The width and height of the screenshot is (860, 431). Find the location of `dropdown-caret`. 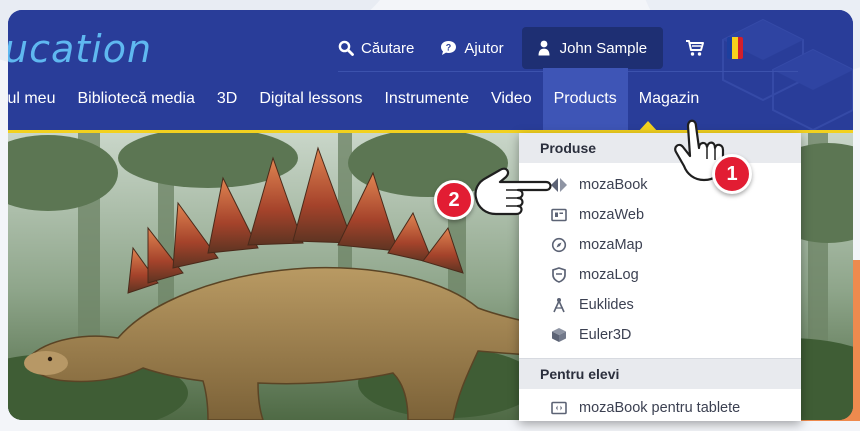

dropdown-caret is located at coordinates (648, 127).